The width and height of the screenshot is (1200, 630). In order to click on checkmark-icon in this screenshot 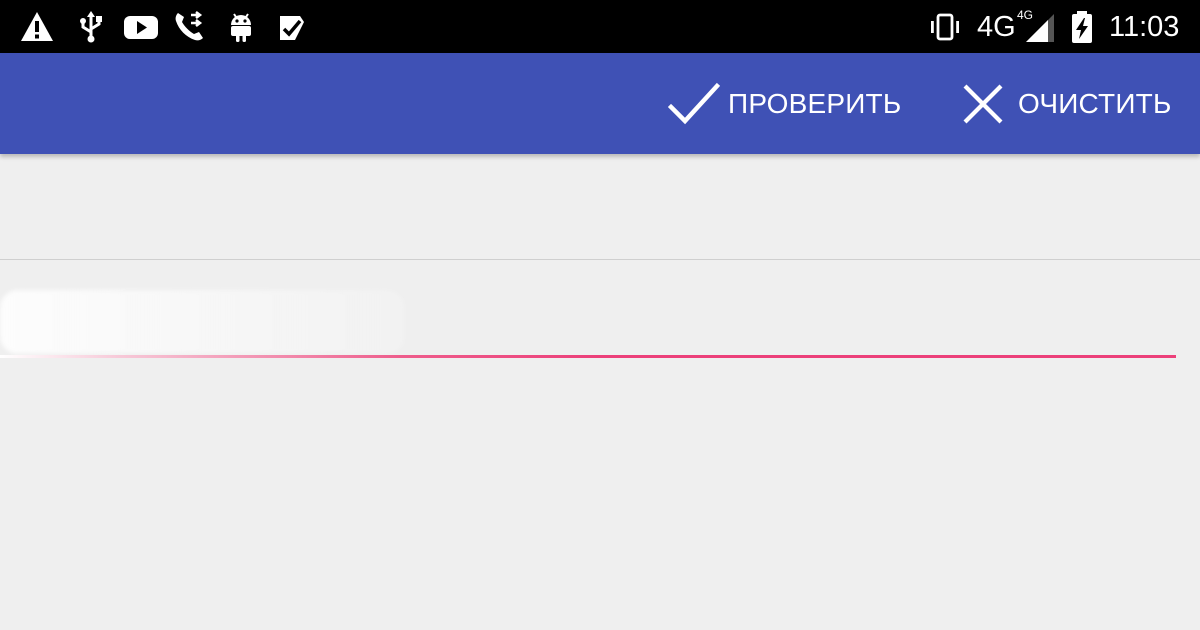, I will do `click(694, 103)`.